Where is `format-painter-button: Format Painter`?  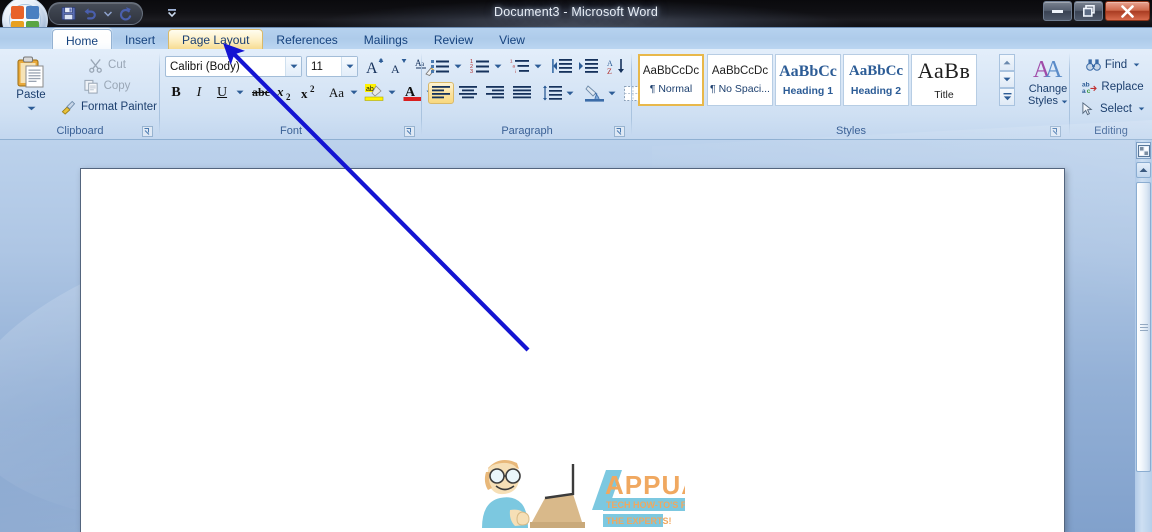 format-painter-button: Format Painter is located at coordinates (108, 107).